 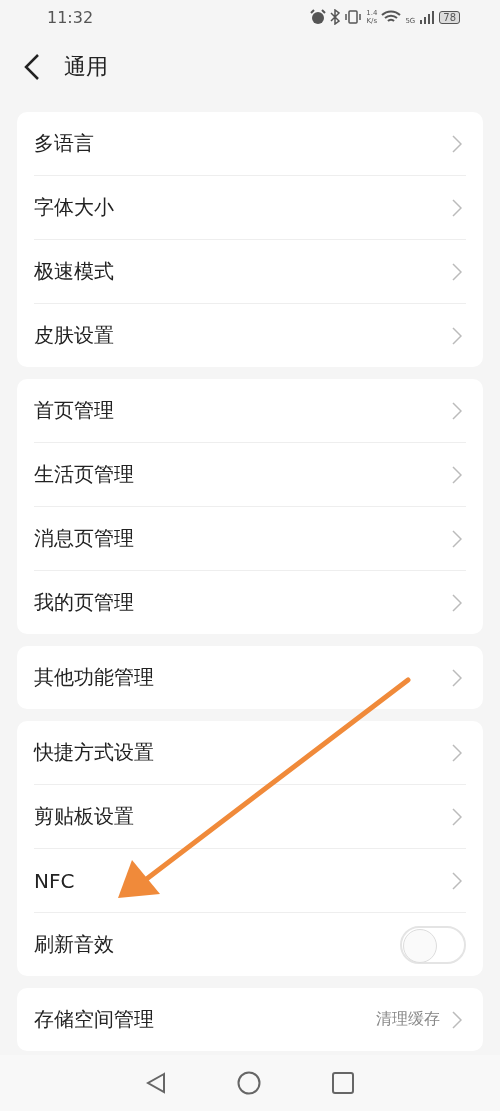 I want to click on setting-label: 字体大小, so click(x=237, y=207).